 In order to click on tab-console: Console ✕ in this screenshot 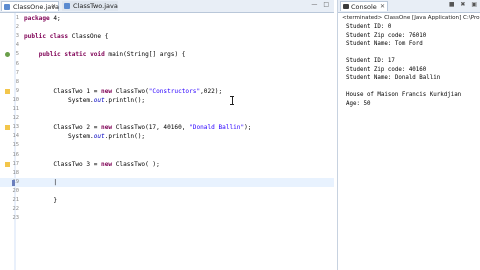, I will do `click(364, 6)`.